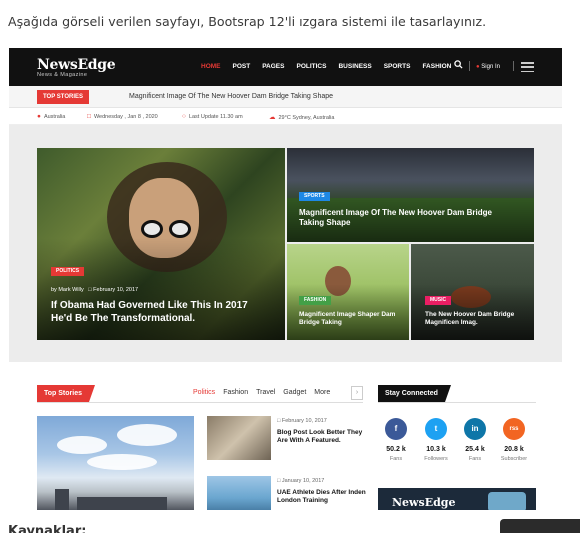  I want to click on nav-item-politics: POLITICS, so click(311, 66).